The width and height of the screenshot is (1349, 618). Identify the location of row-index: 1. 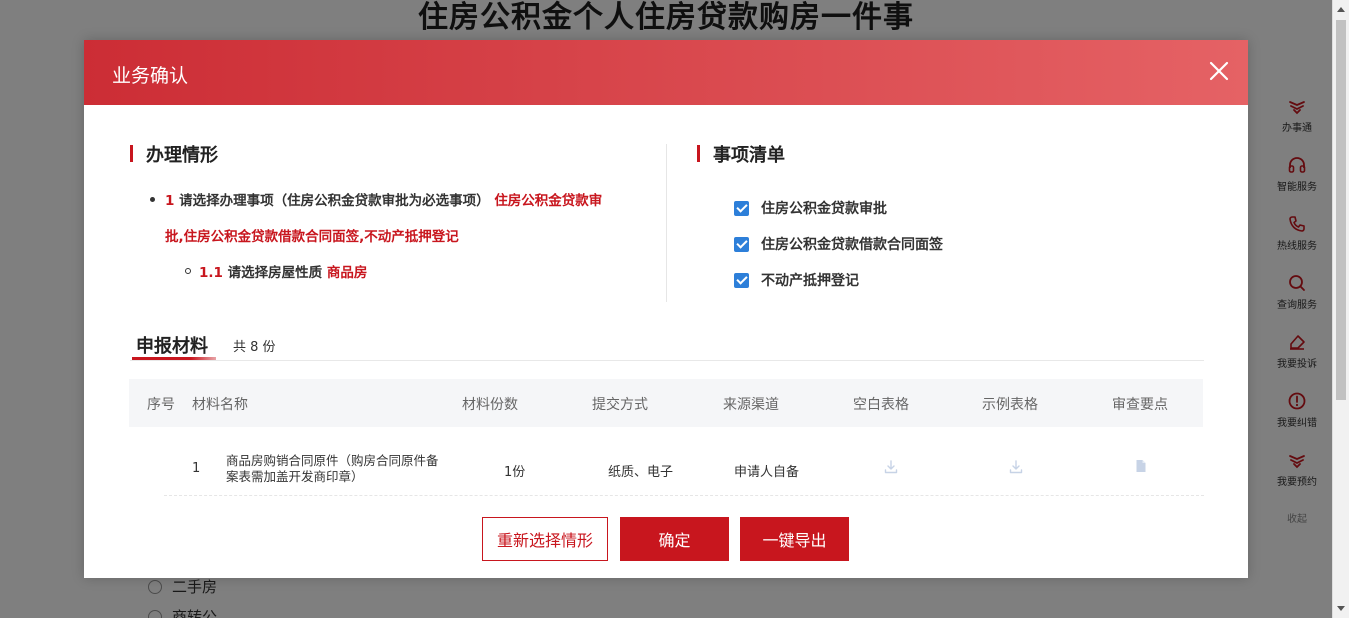
(196, 468).